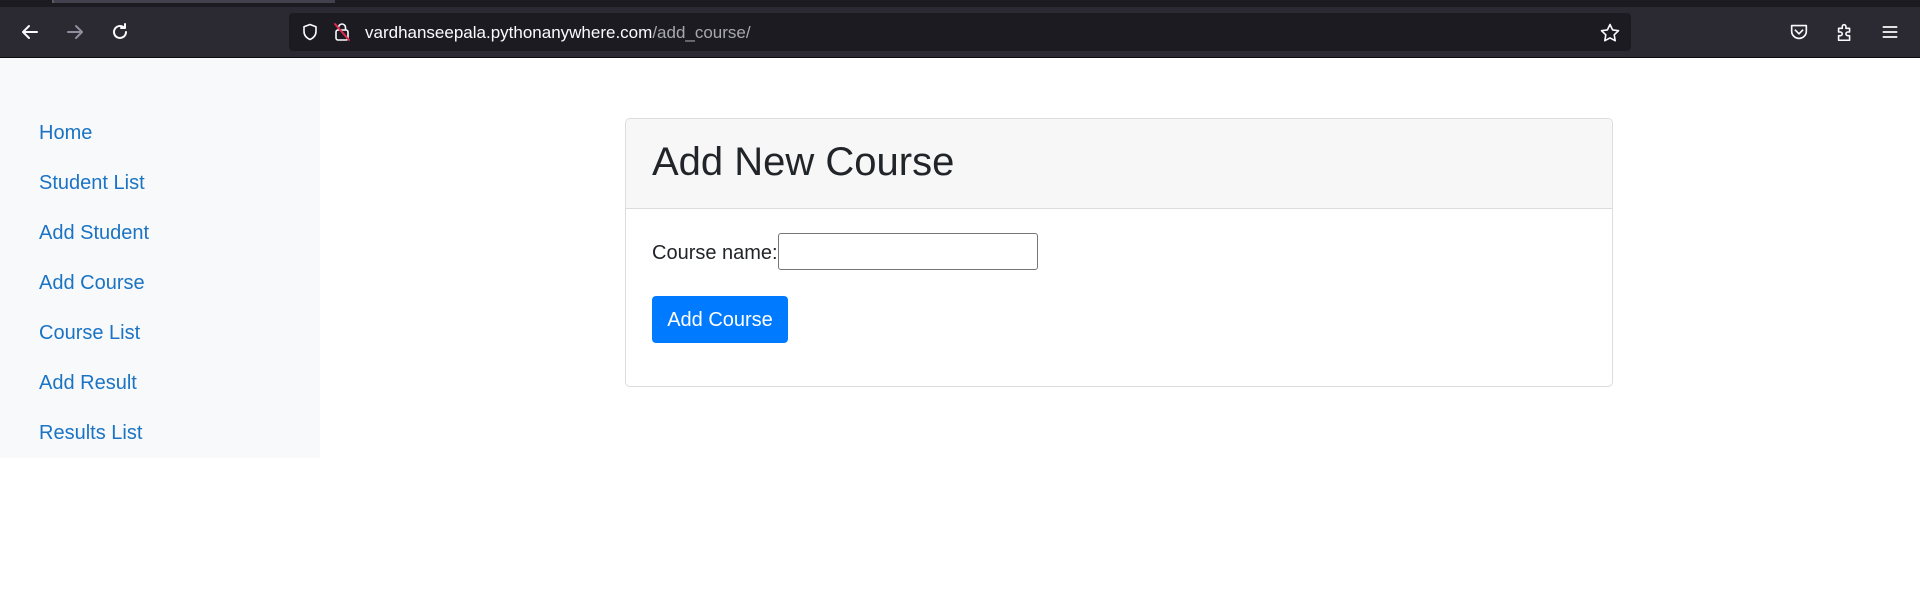 Image resolution: width=1920 pixels, height=598 pixels. I want to click on sidebar-item-home: Home, so click(65, 133).